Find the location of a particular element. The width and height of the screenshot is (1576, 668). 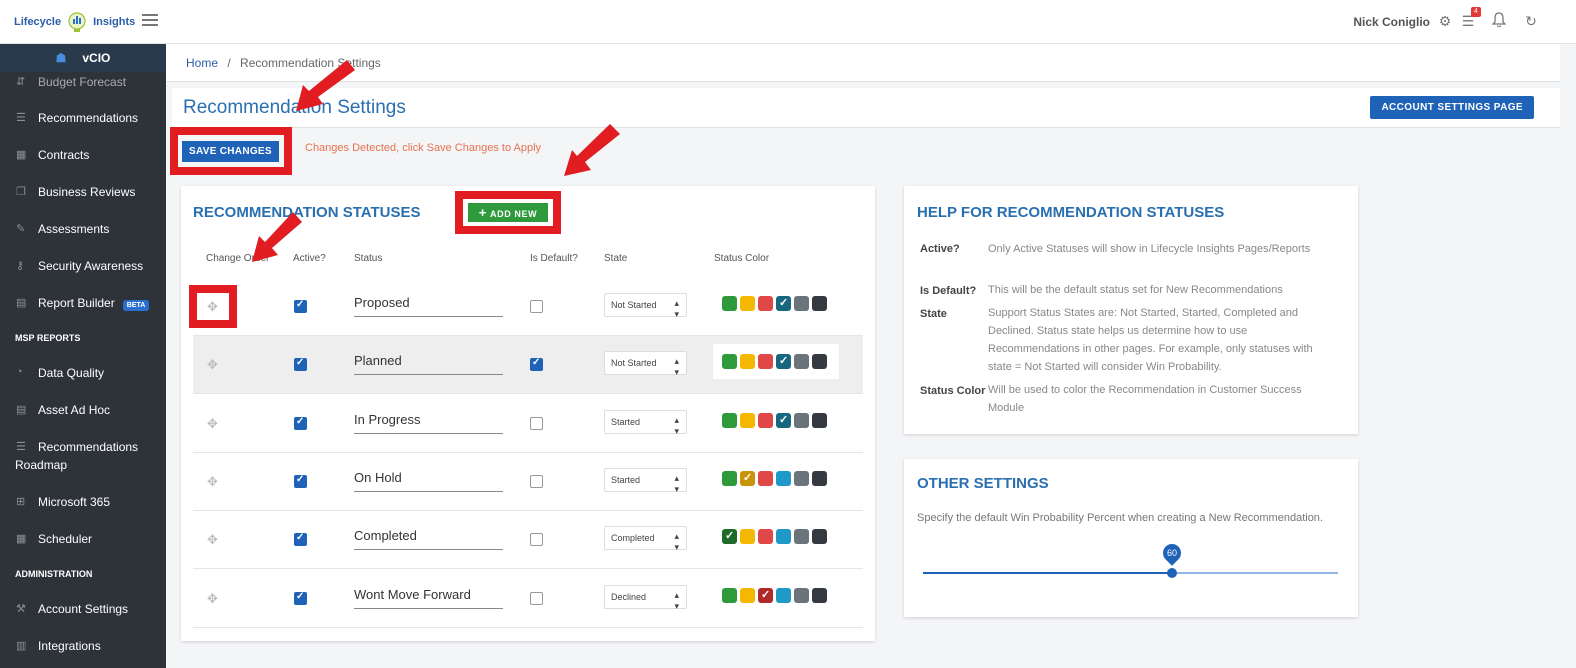

status-name-input: On Hold is located at coordinates (428, 479).